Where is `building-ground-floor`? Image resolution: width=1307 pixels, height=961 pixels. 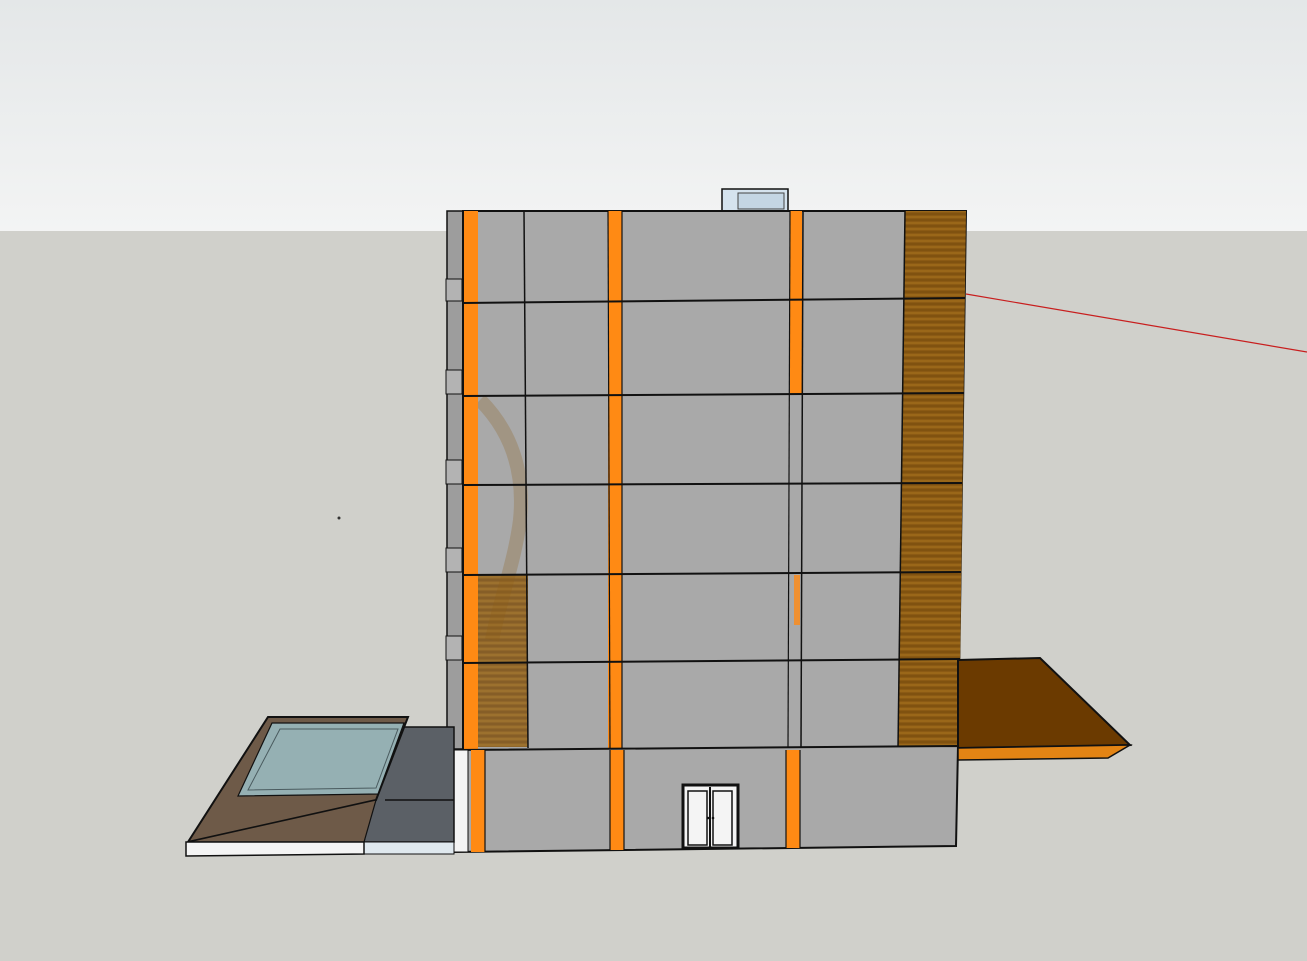
building-ground-floor is located at coordinates (706, 799).